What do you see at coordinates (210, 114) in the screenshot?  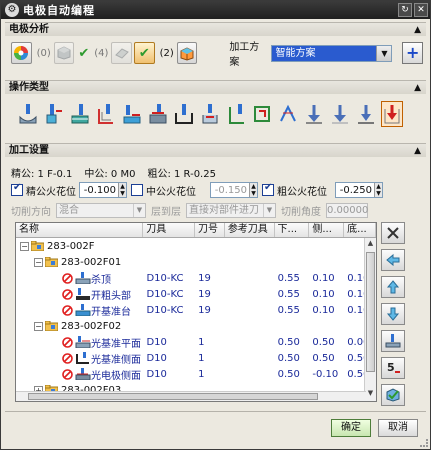 I see `op-pocket-button` at bounding box center [210, 114].